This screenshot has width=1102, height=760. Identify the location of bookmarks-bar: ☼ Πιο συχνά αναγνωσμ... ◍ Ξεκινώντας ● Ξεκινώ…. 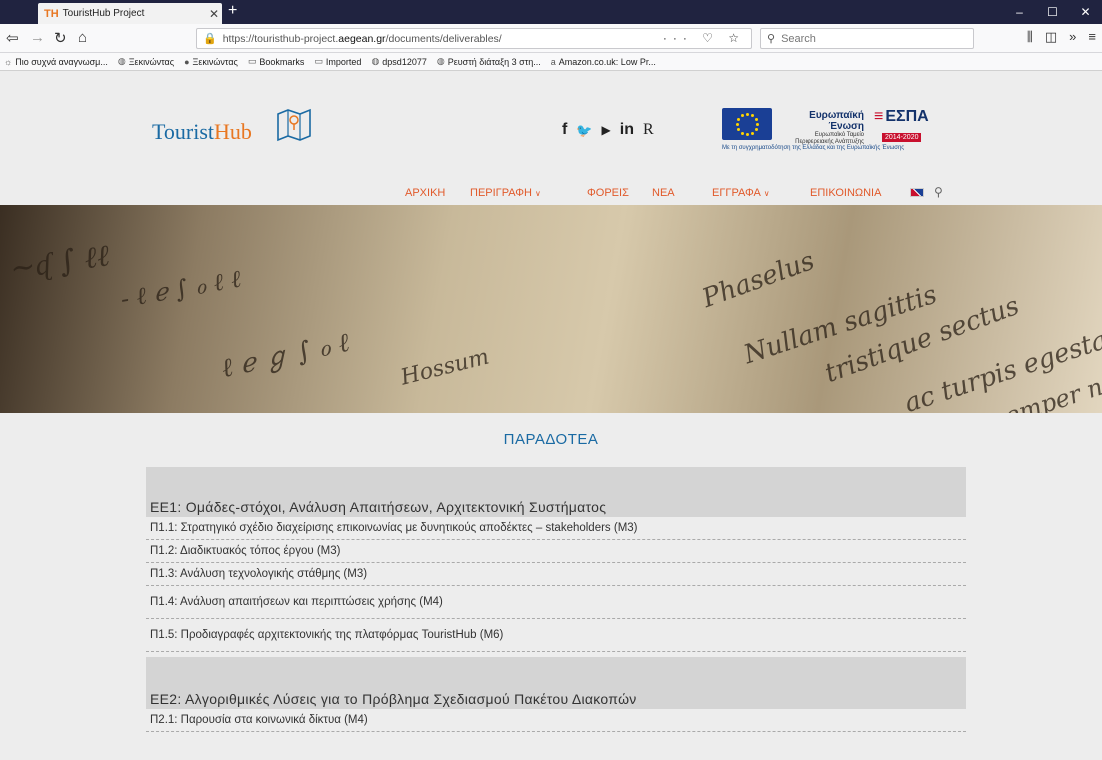
(551, 62).